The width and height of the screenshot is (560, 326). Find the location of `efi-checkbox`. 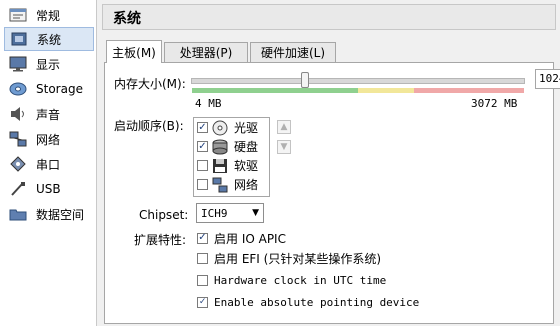

efi-checkbox is located at coordinates (202, 258).